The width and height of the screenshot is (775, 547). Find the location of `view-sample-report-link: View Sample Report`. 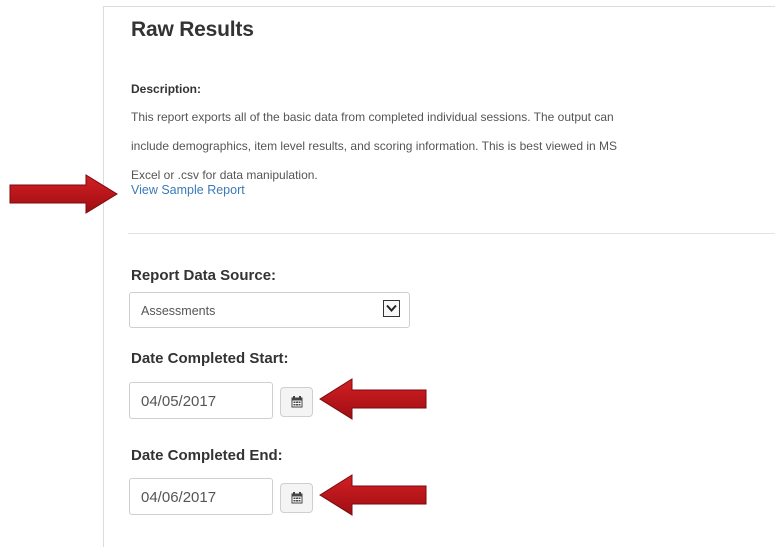

view-sample-report-link: View Sample Report is located at coordinates (188, 190).